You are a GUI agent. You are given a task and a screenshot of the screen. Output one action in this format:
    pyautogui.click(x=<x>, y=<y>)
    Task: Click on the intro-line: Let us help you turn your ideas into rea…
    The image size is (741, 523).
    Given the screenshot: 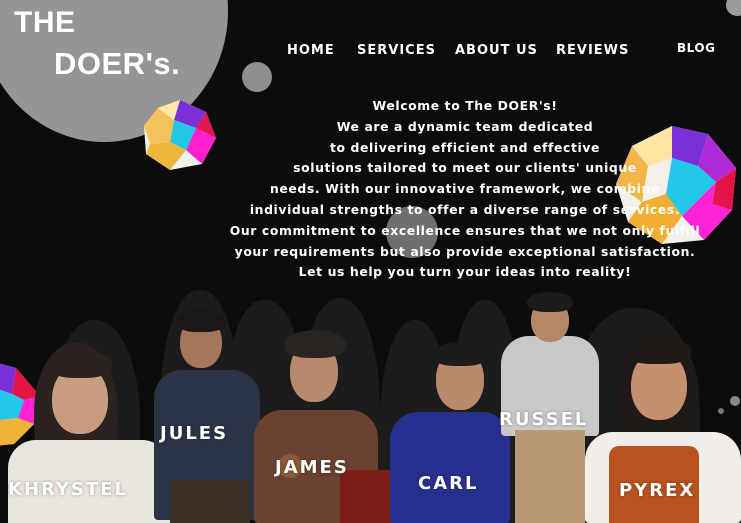 What is the action you would take?
    pyautogui.click(x=465, y=272)
    